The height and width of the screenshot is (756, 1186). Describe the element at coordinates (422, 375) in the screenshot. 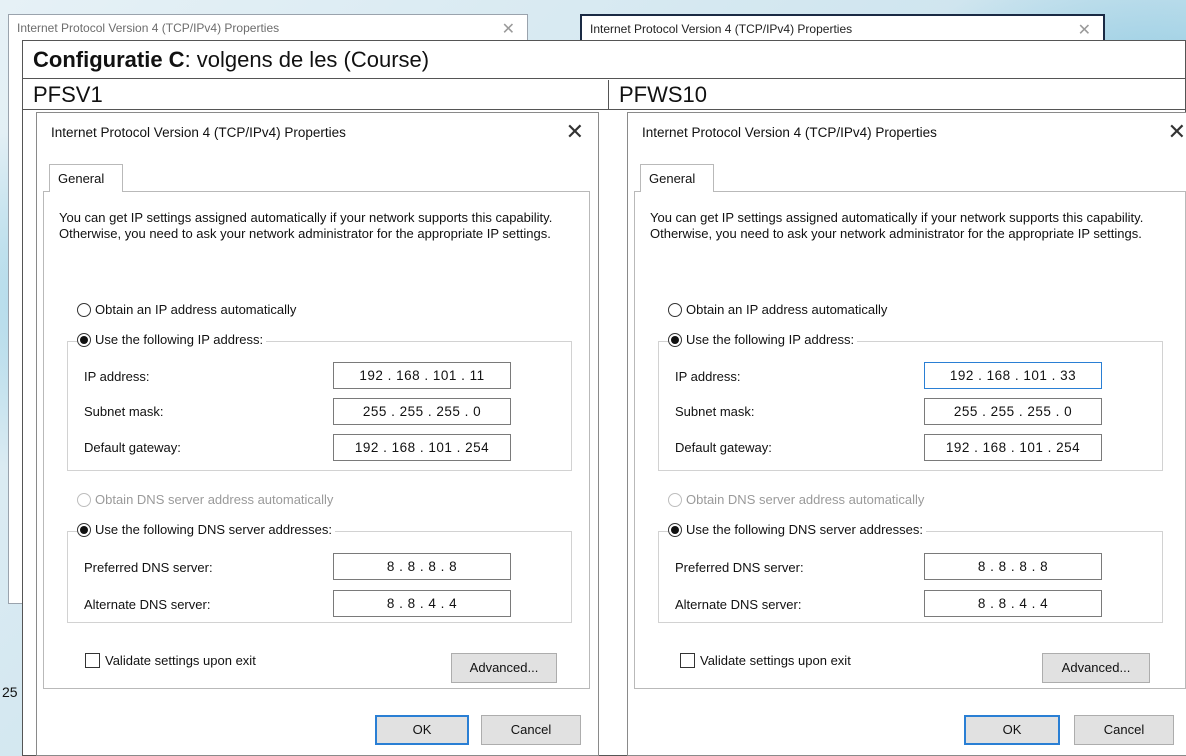

I see `ip-address-field: 192 . 168 . 101 . 11` at that location.